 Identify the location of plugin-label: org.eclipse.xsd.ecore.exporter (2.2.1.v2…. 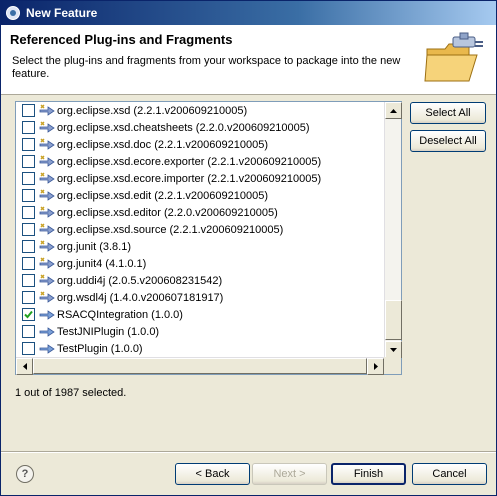
(189, 161).